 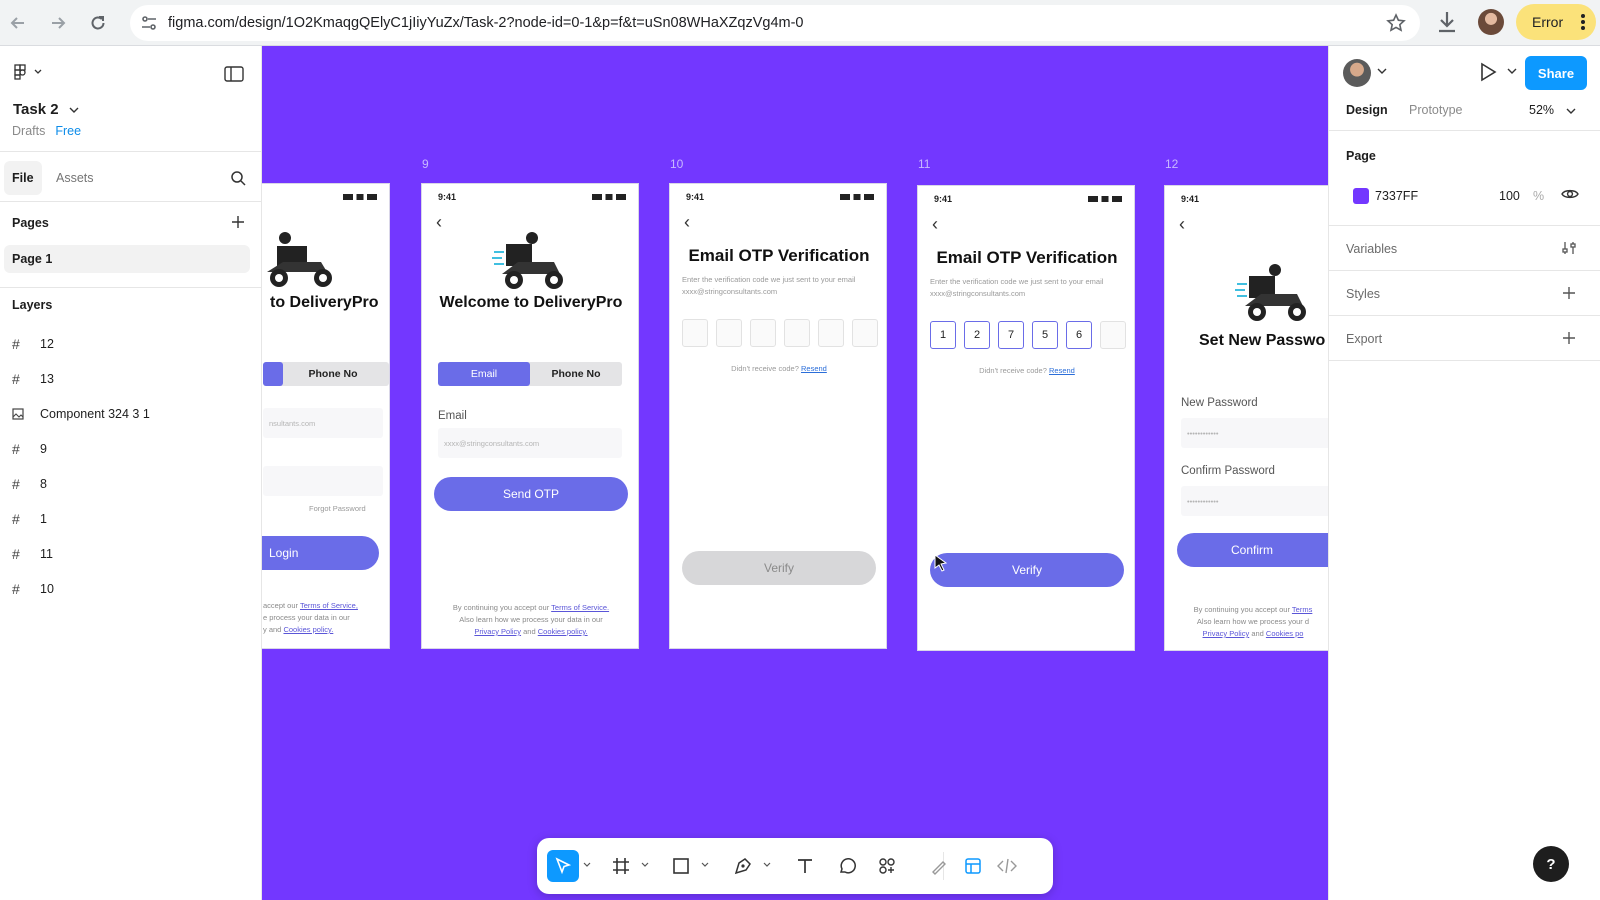 What do you see at coordinates (1569, 293) in the screenshot?
I see `add-style-icon` at bounding box center [1569, 293].